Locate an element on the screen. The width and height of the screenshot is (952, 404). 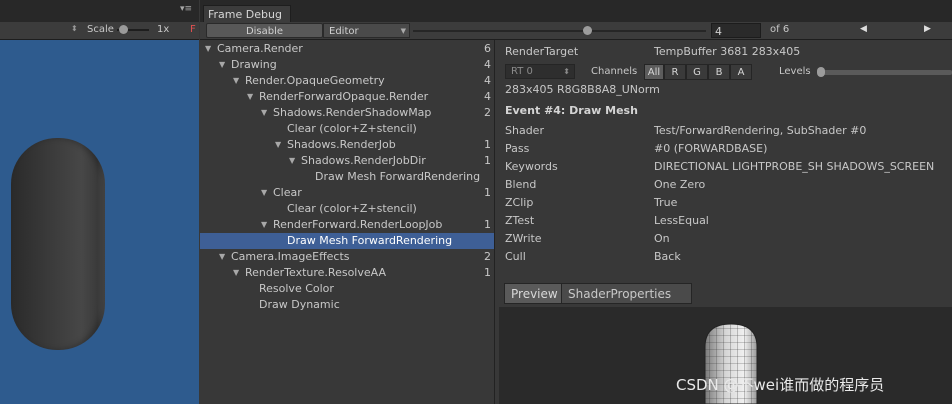
property-value: True is located at coordinates (666, 202).